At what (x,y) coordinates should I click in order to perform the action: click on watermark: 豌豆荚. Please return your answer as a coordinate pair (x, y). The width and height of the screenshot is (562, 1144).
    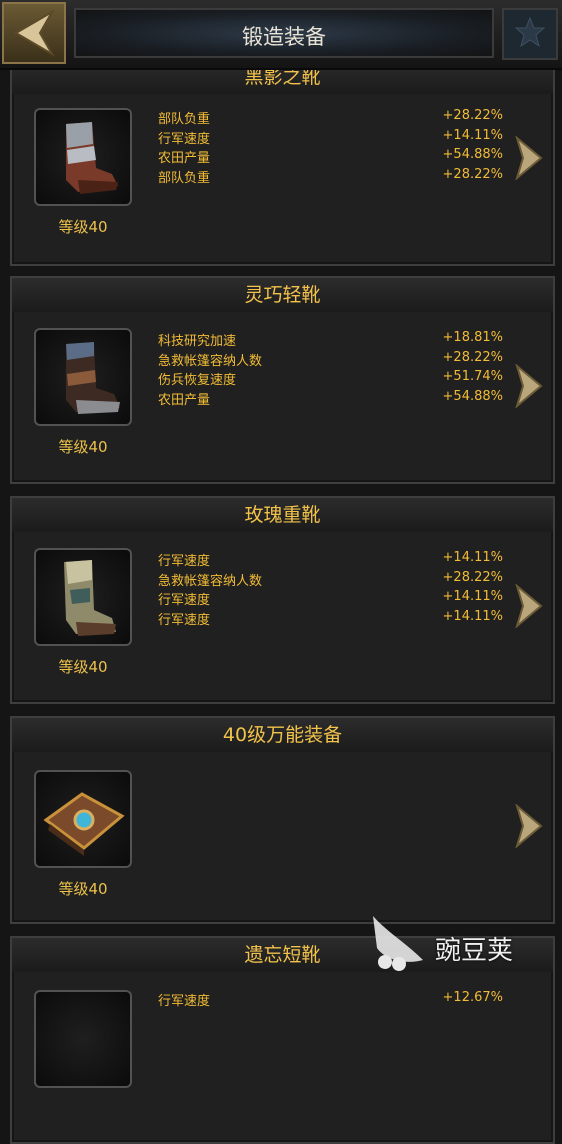
    Looking at the image, I should click on (450, 947).